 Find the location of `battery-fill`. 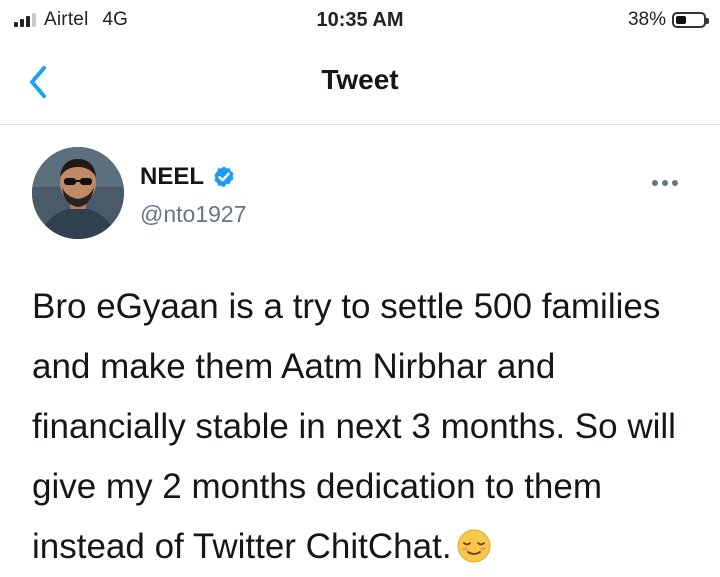

battery-fill is located at coordinates (681, 20).